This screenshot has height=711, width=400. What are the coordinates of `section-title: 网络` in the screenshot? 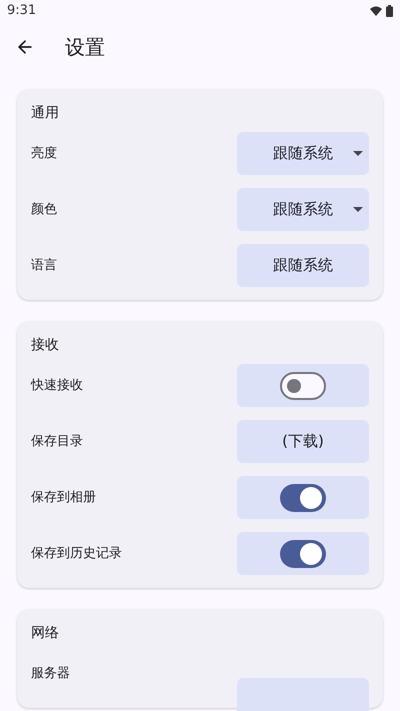 It's located at (45, 633).